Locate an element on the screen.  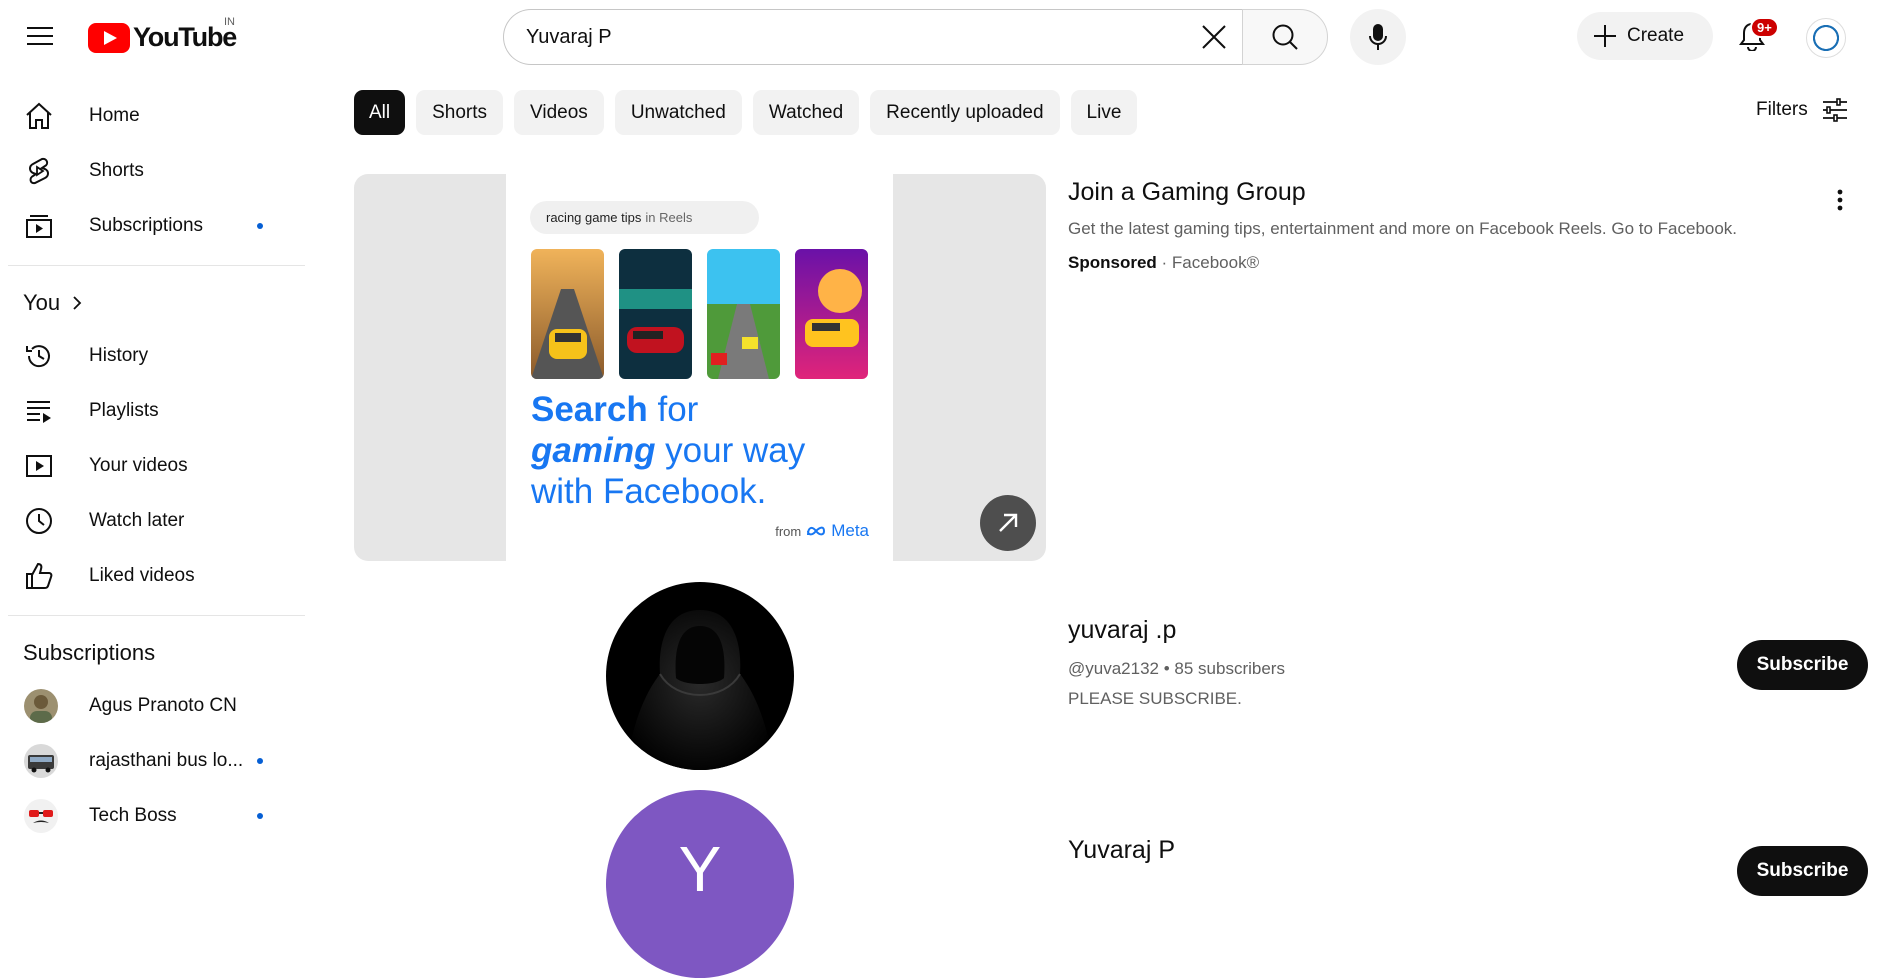
open-external-button is located at coordinates (1008, 523).